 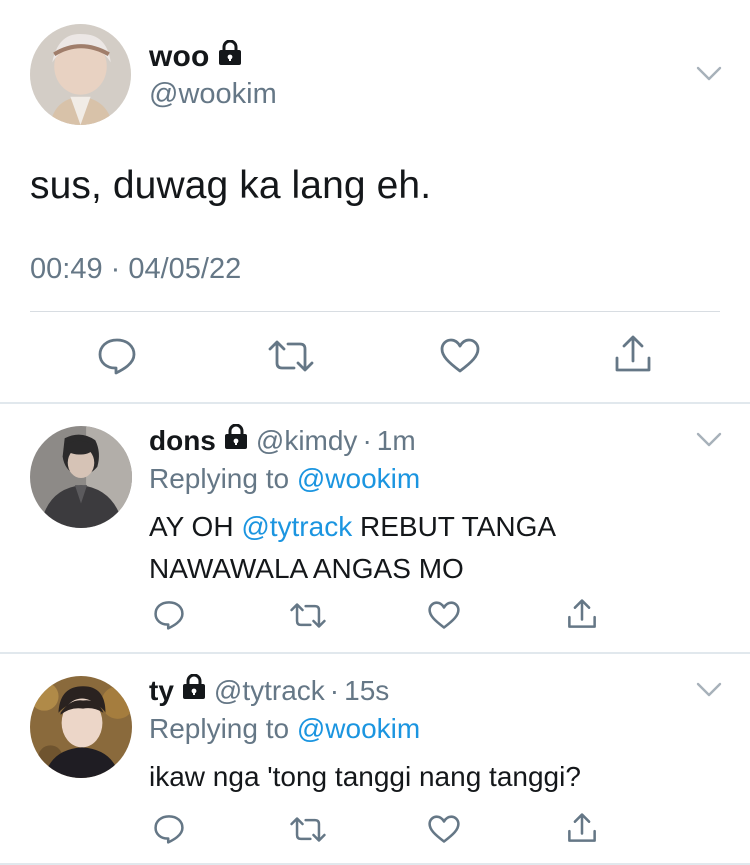 What do you see at coordinates (135, 269) in the screenshot?
I see `main-tweet-timestamp: 00:49 · 04/05/22` at bounding box center [135, 269].